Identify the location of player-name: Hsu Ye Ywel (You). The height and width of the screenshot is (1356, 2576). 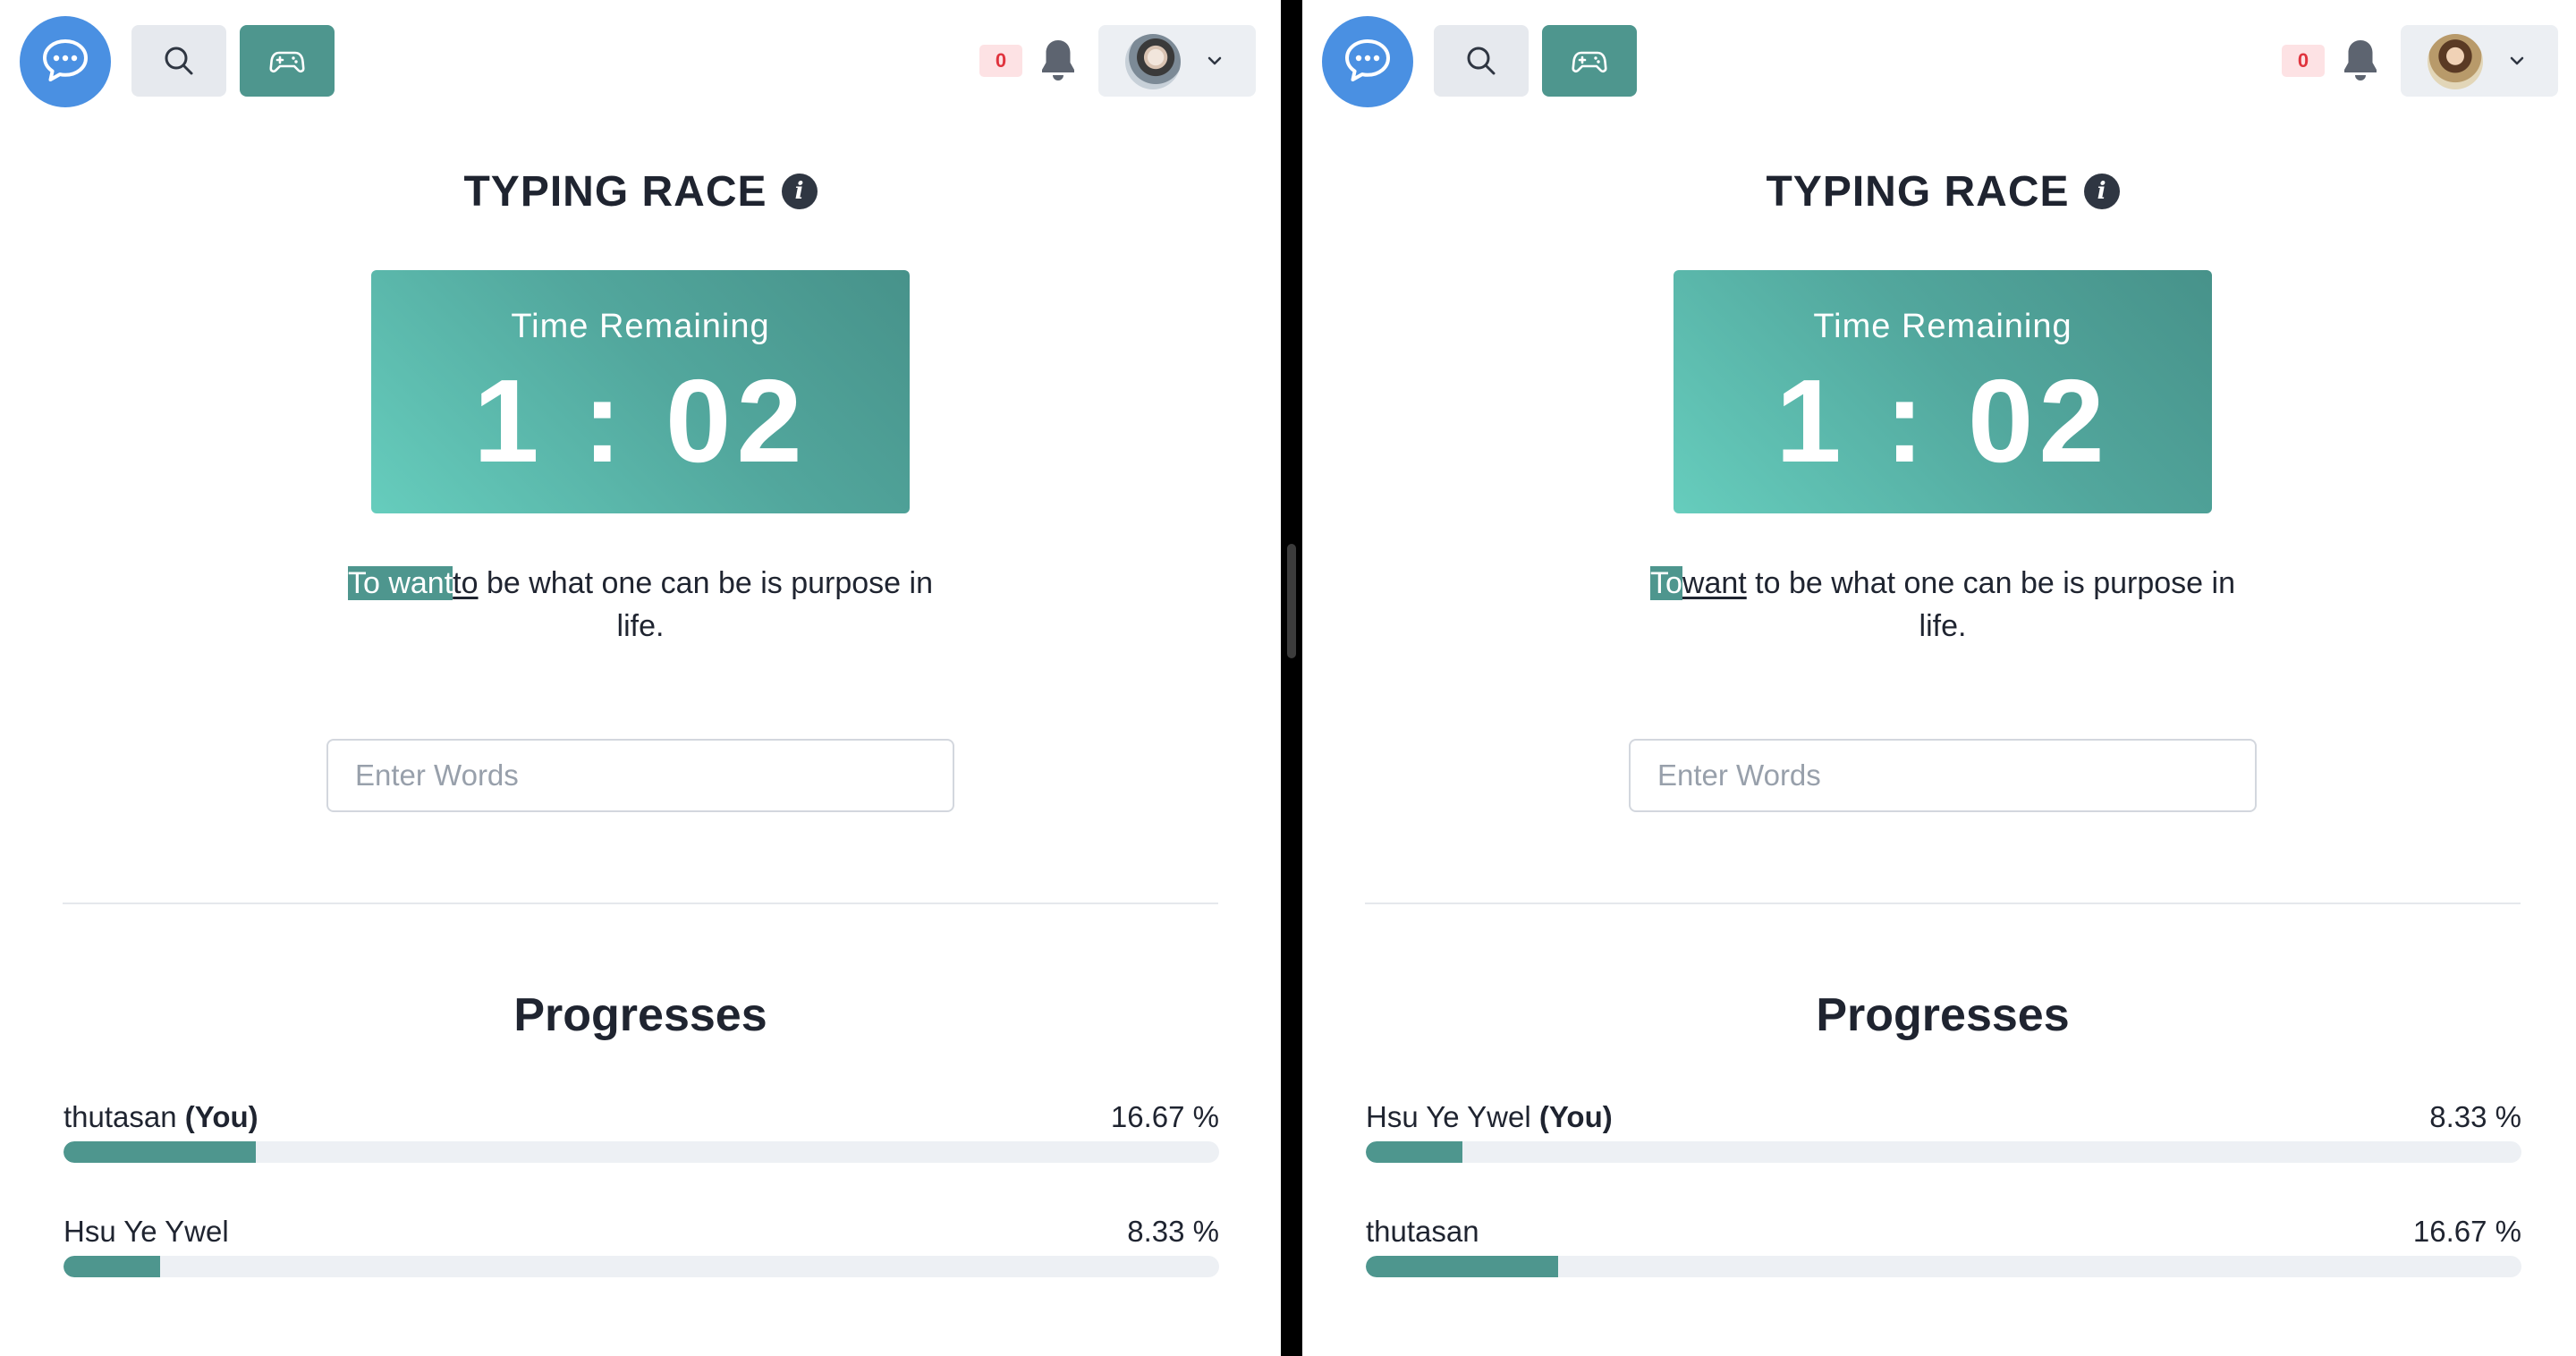
(1489, 1117).